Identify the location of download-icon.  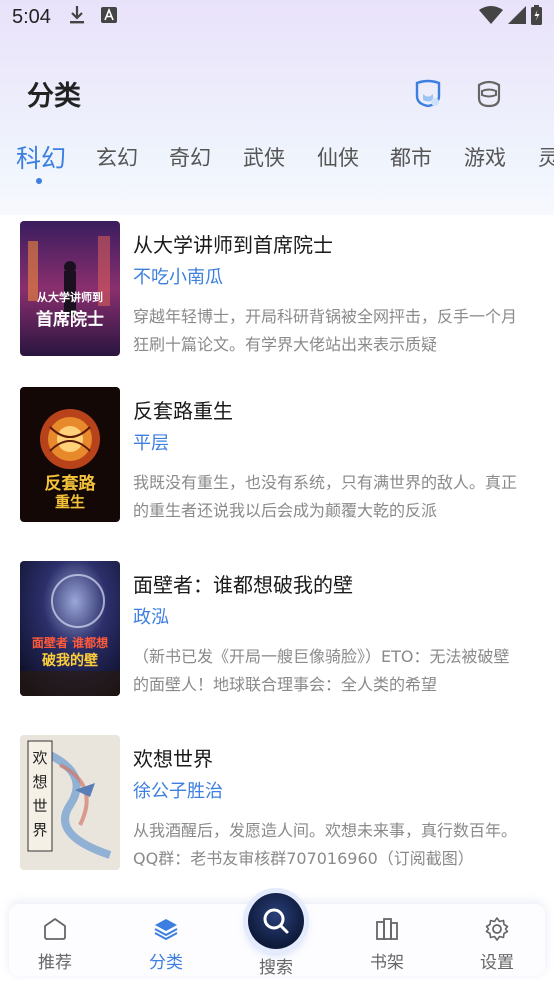
(77, 17).